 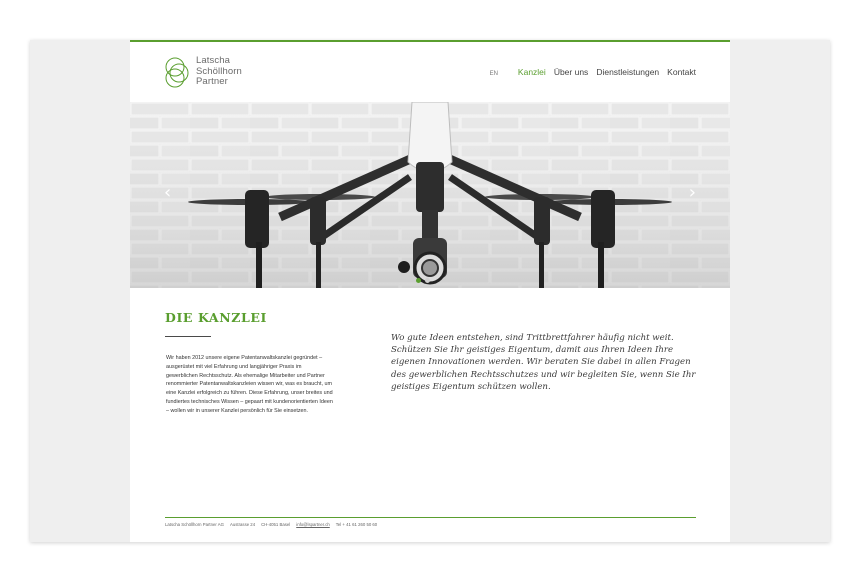 I want to click on logo-rings-icon, so click(x=177, y=72).